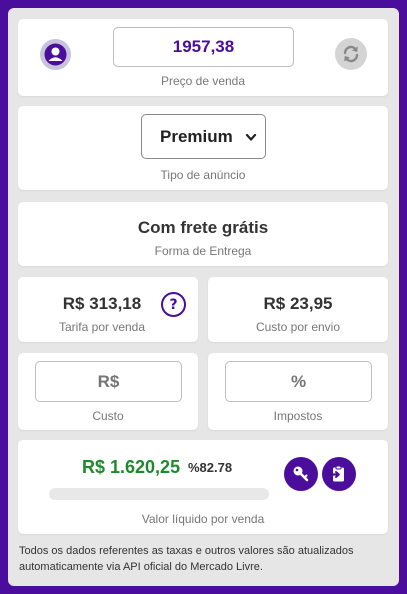 This screenshot has width=407, height=594. I want to click on cost-input, so click(108, 381).